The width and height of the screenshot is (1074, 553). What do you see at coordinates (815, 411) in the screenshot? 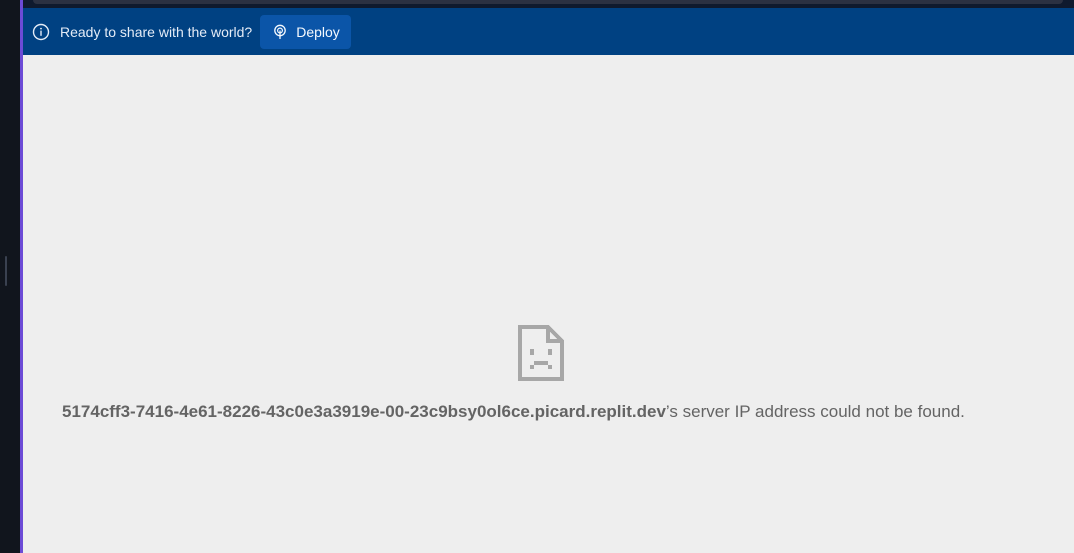
I see `error-message-suffix: ’s server IP address could not be found.` at bounding box center [815, 411].